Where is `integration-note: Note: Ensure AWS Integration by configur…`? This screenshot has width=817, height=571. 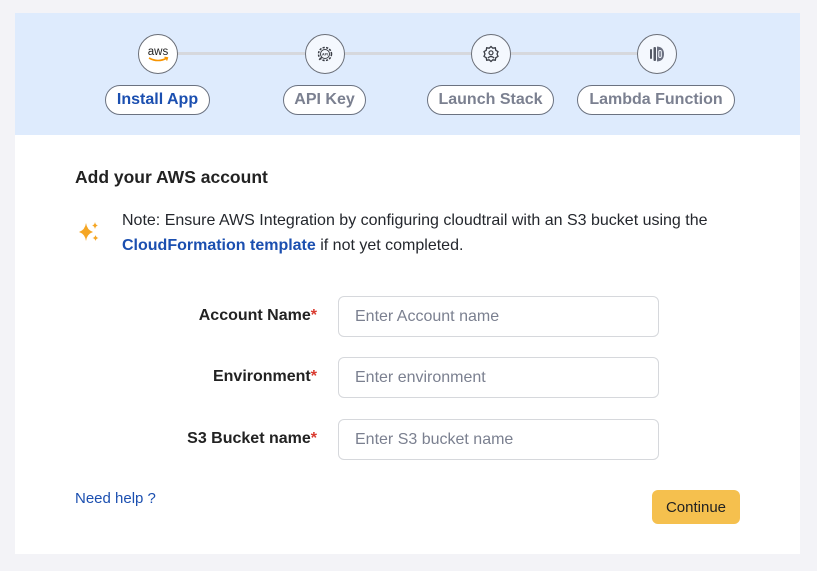
integration-note: Note: Ensure AWS Integration by configur… is located at coordinates (442, 233).